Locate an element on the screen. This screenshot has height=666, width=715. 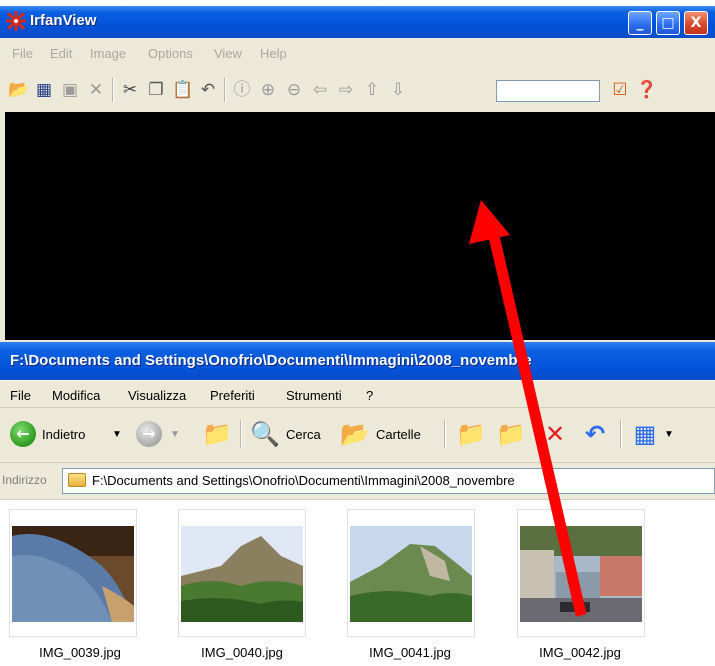
checkbox-icon: ☑ is located at coordinates (620, 90).